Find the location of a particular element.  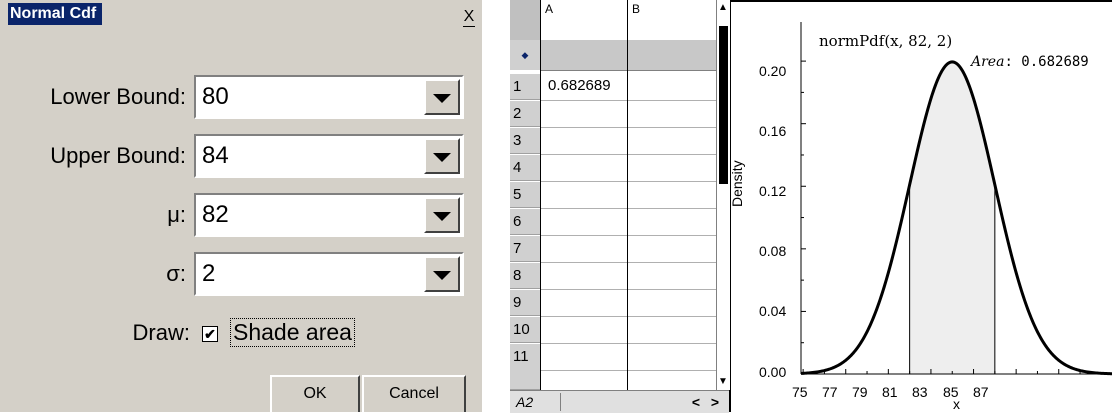

upper-bound-dropdown-button is located at coordinates (442, 156).